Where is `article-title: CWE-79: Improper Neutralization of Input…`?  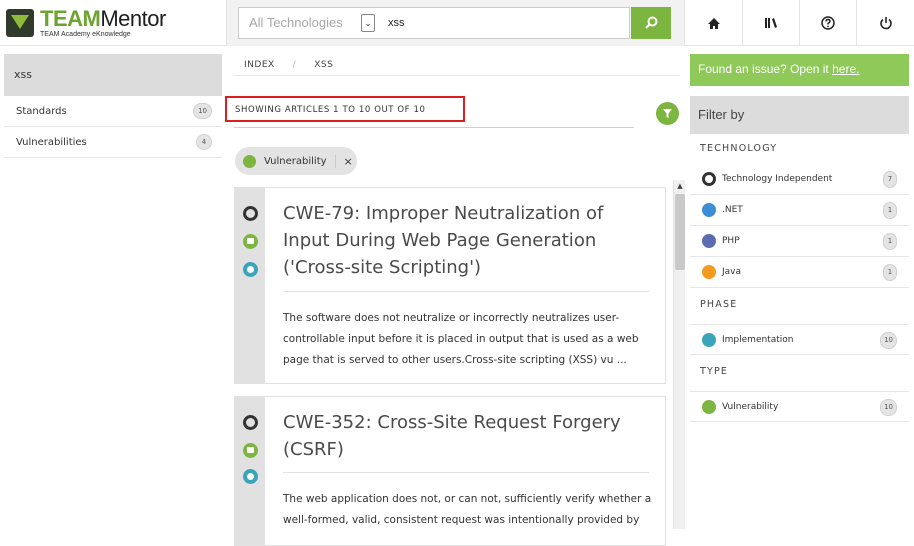 article-title: CWE-79: Improper Neutralization of Input… is located at coordinates (468, 240).